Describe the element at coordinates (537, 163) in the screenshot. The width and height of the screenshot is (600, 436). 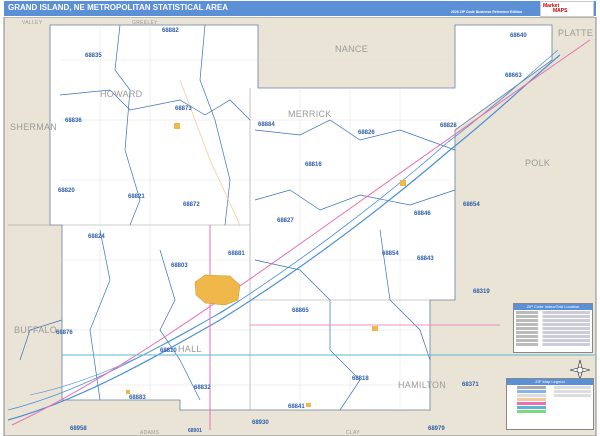
I see `county-polk: POLK` at that location.